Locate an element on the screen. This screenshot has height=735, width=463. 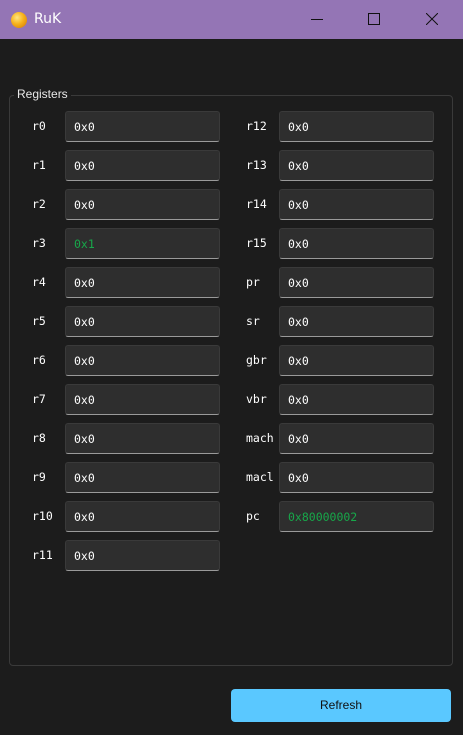
register-field-sr is located at coordinates (356, 321).